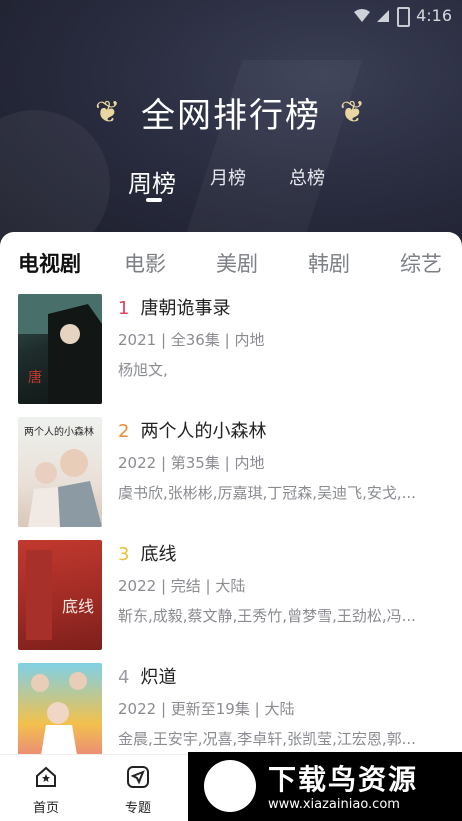  What do you see at coordinates (290, 337) in the screenshot?
I see `item-info: 1 唐朝诡事录 2021 | 全36集 | 内地 杨旭文,` at bounding box center [290, 337].